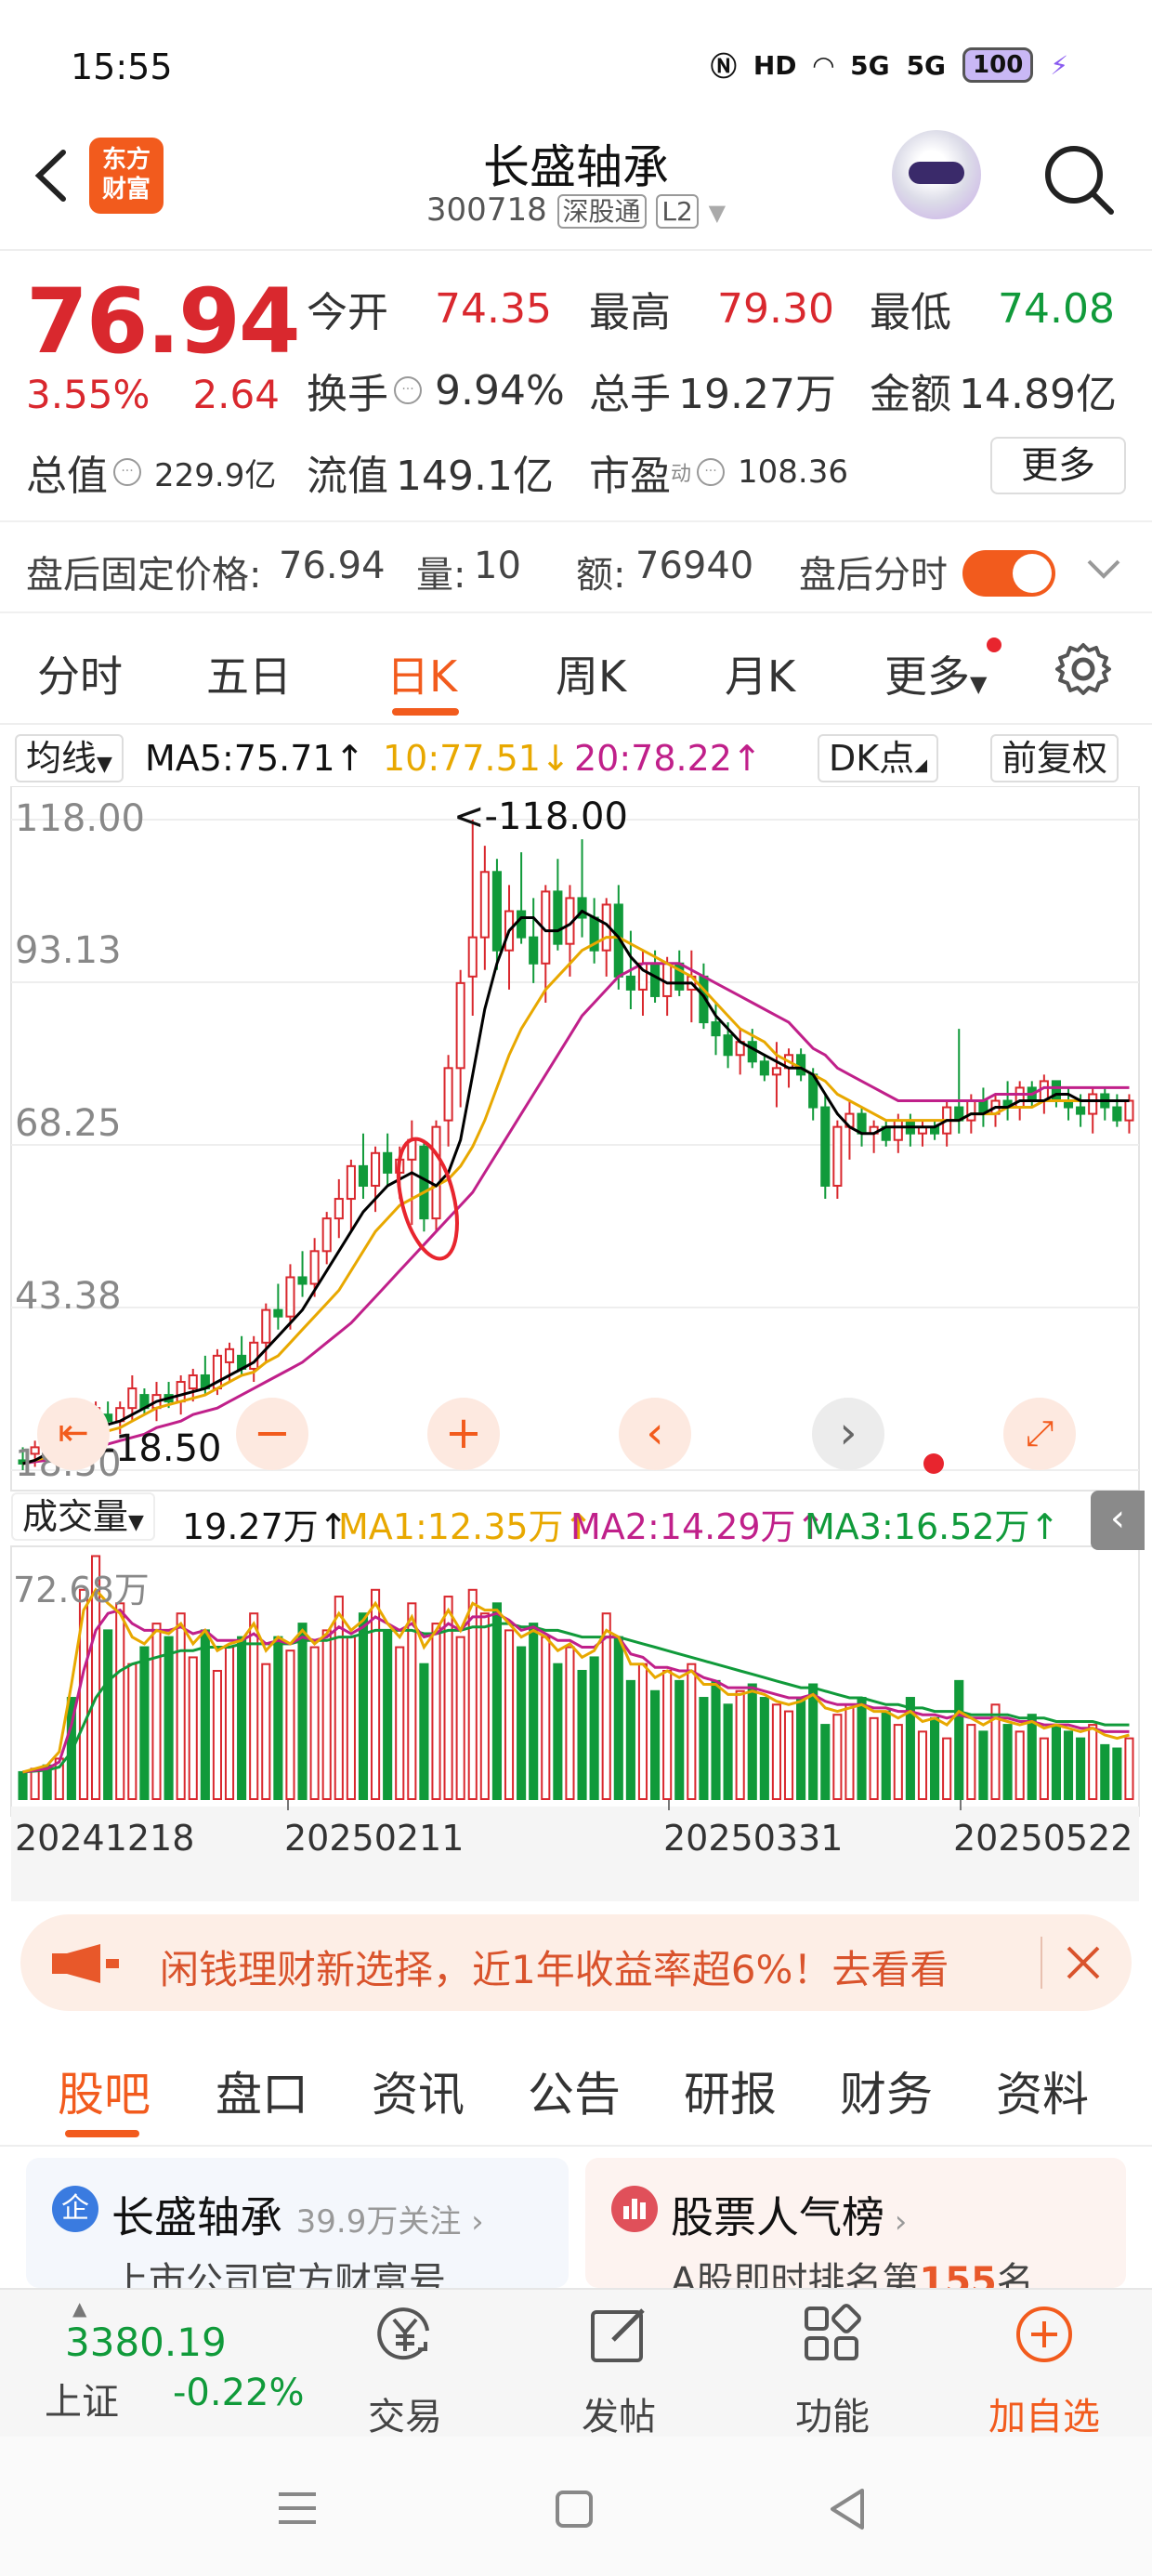 The image size is (1152, 2576). Describe the element at coordinates (936, 174) in the screenshot. I see `assistant-robot-icon` at that location.